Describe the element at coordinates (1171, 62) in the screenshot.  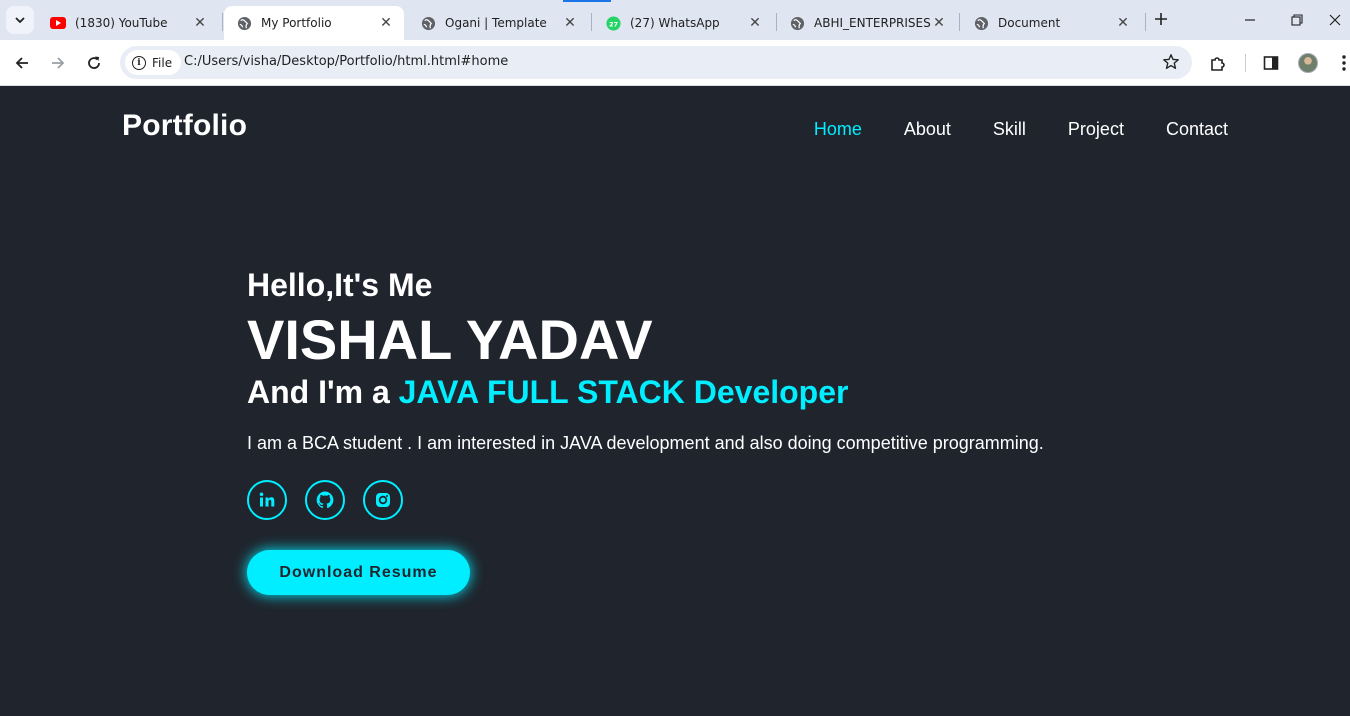
I see `bookmark-star-icon` at that location.